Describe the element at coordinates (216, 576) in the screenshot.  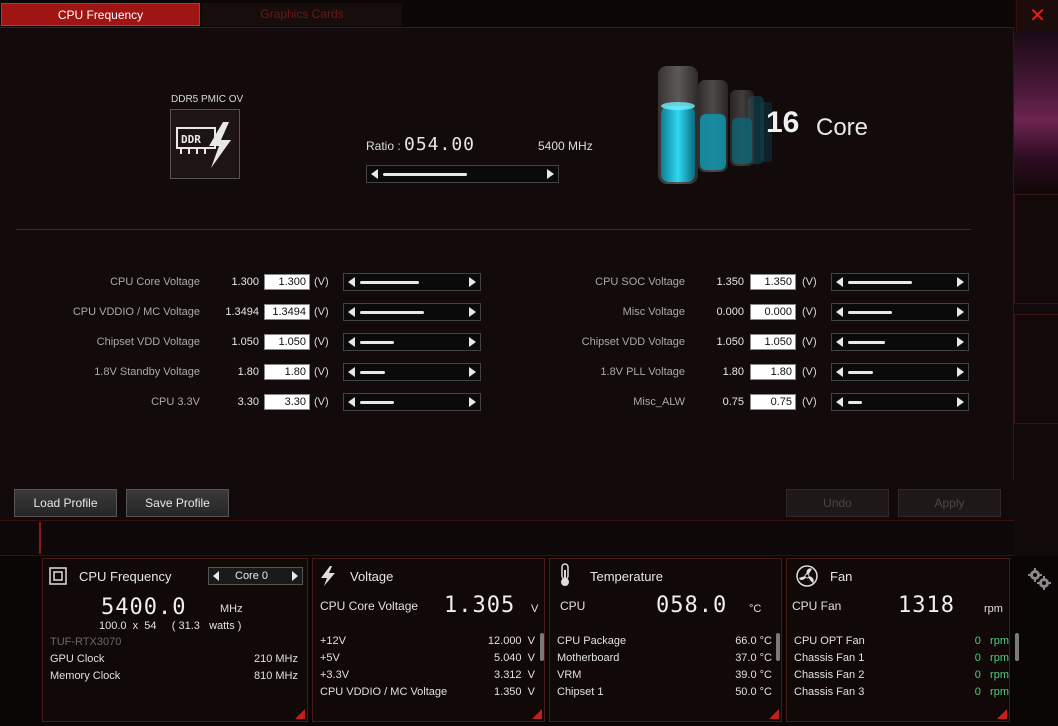
I see `core-prev-arrow` at that location.